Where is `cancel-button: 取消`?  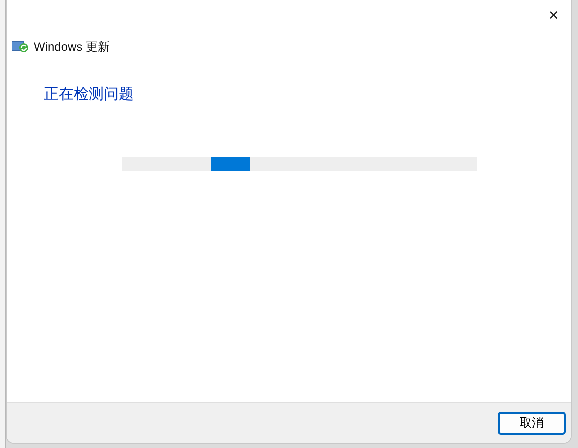
cancel-button: 取消 is located at coordinates (532, 423).